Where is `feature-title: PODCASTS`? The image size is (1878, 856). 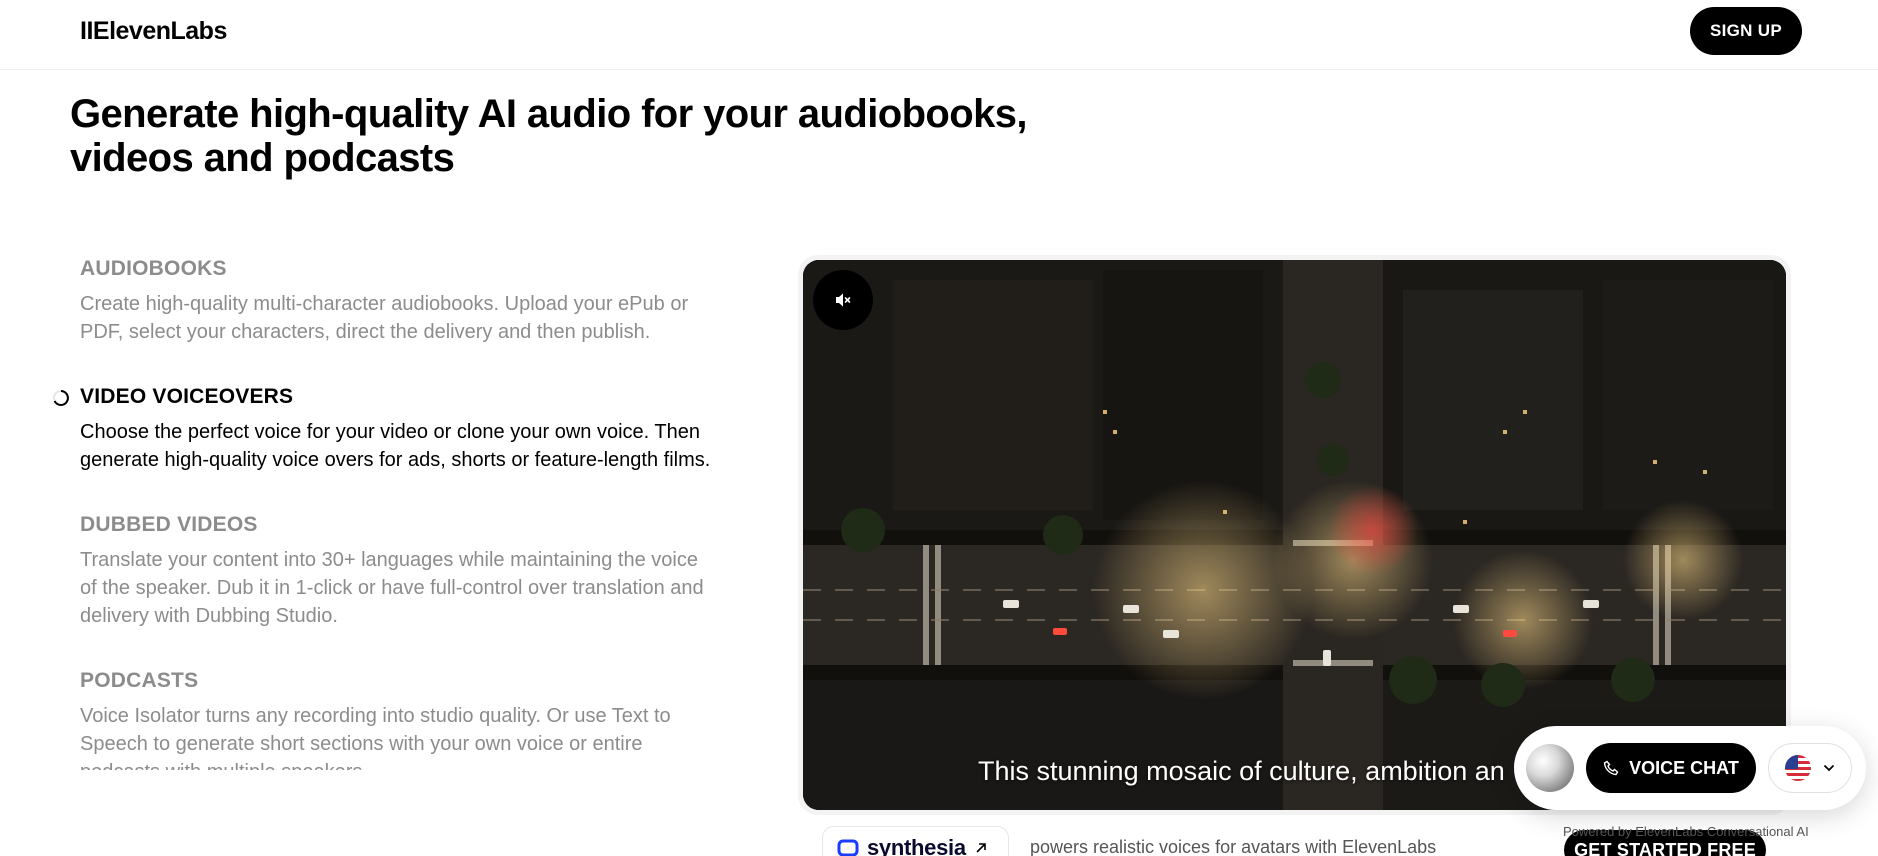 feature-title: PODCASTS is located at coordinates (139, 680).